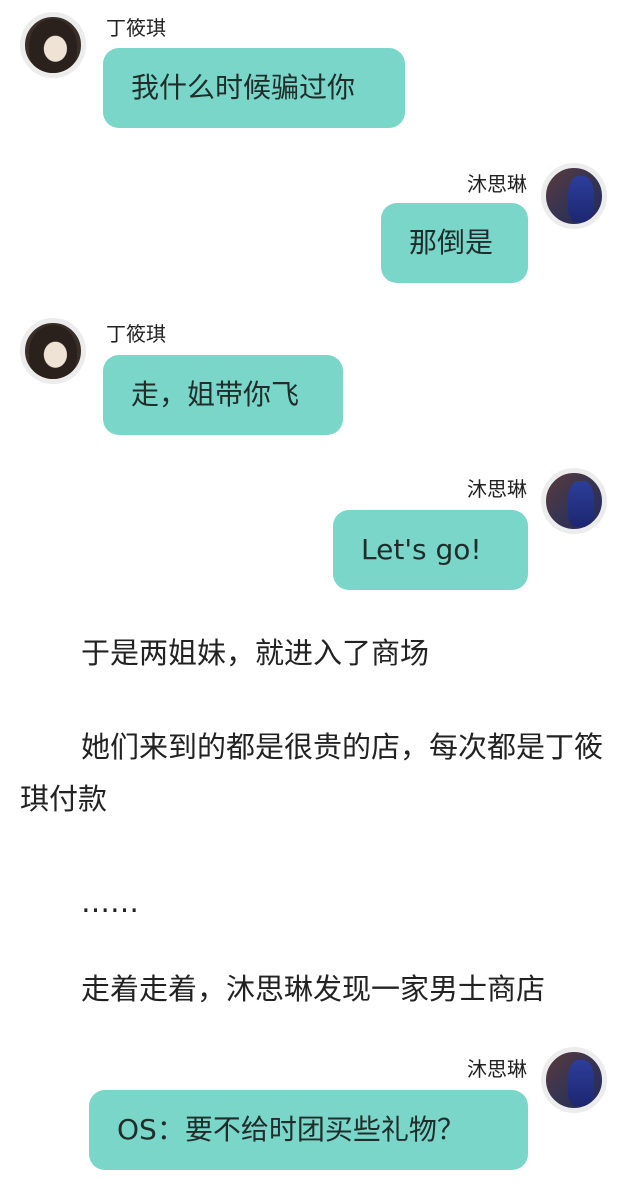 This screenshot has height=1187, width=640. I want to click on narration-paragraph: 于是两姐妹，就进入了商场, so click(255, 653).